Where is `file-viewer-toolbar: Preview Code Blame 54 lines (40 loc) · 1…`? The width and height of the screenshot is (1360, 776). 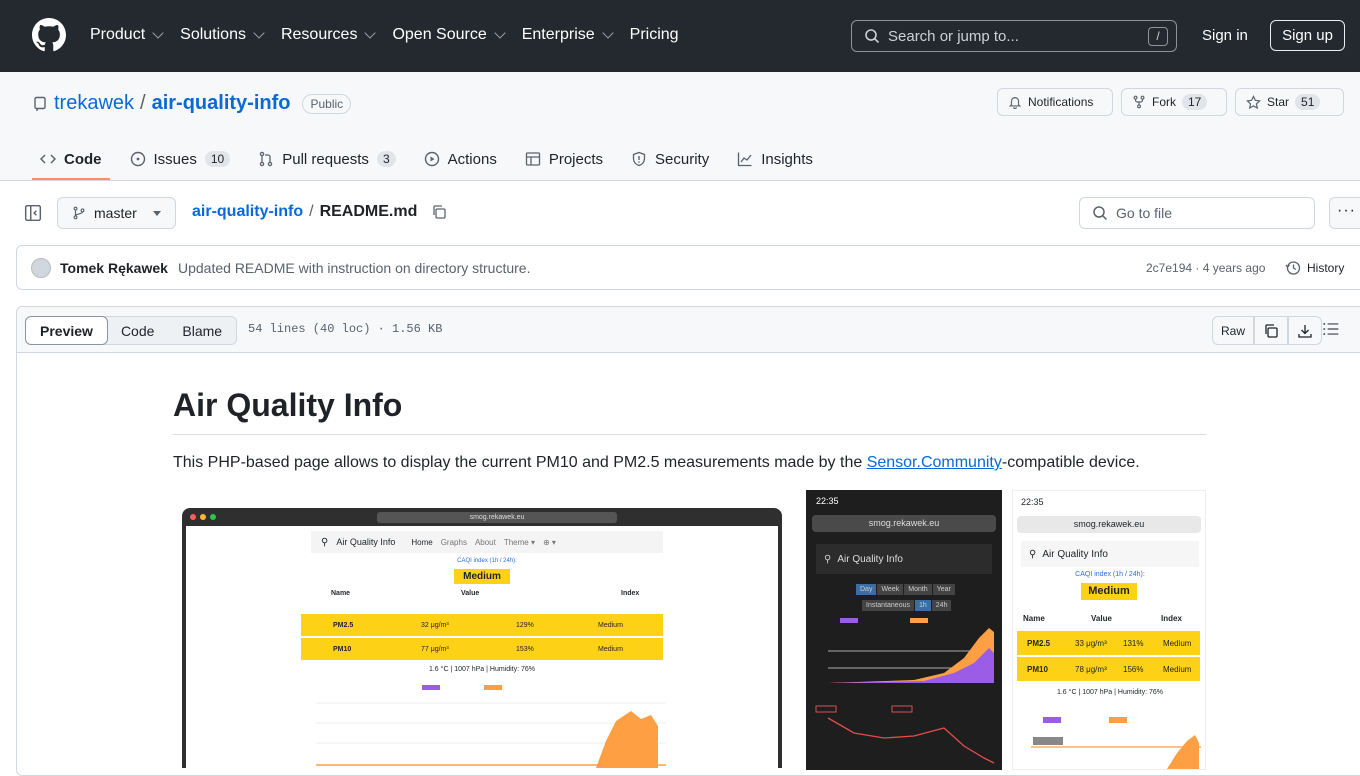 file-viewer-toolbar: Preview Code Blame 54 lines (40 loc) · 1… is located at coordinates (688, 330).